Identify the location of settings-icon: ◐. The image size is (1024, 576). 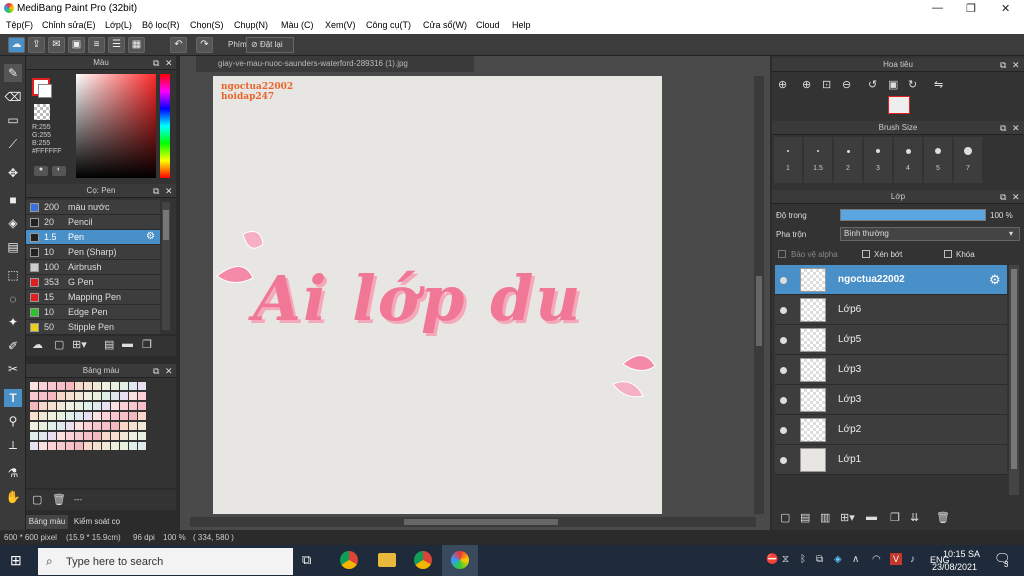
(59, 171).